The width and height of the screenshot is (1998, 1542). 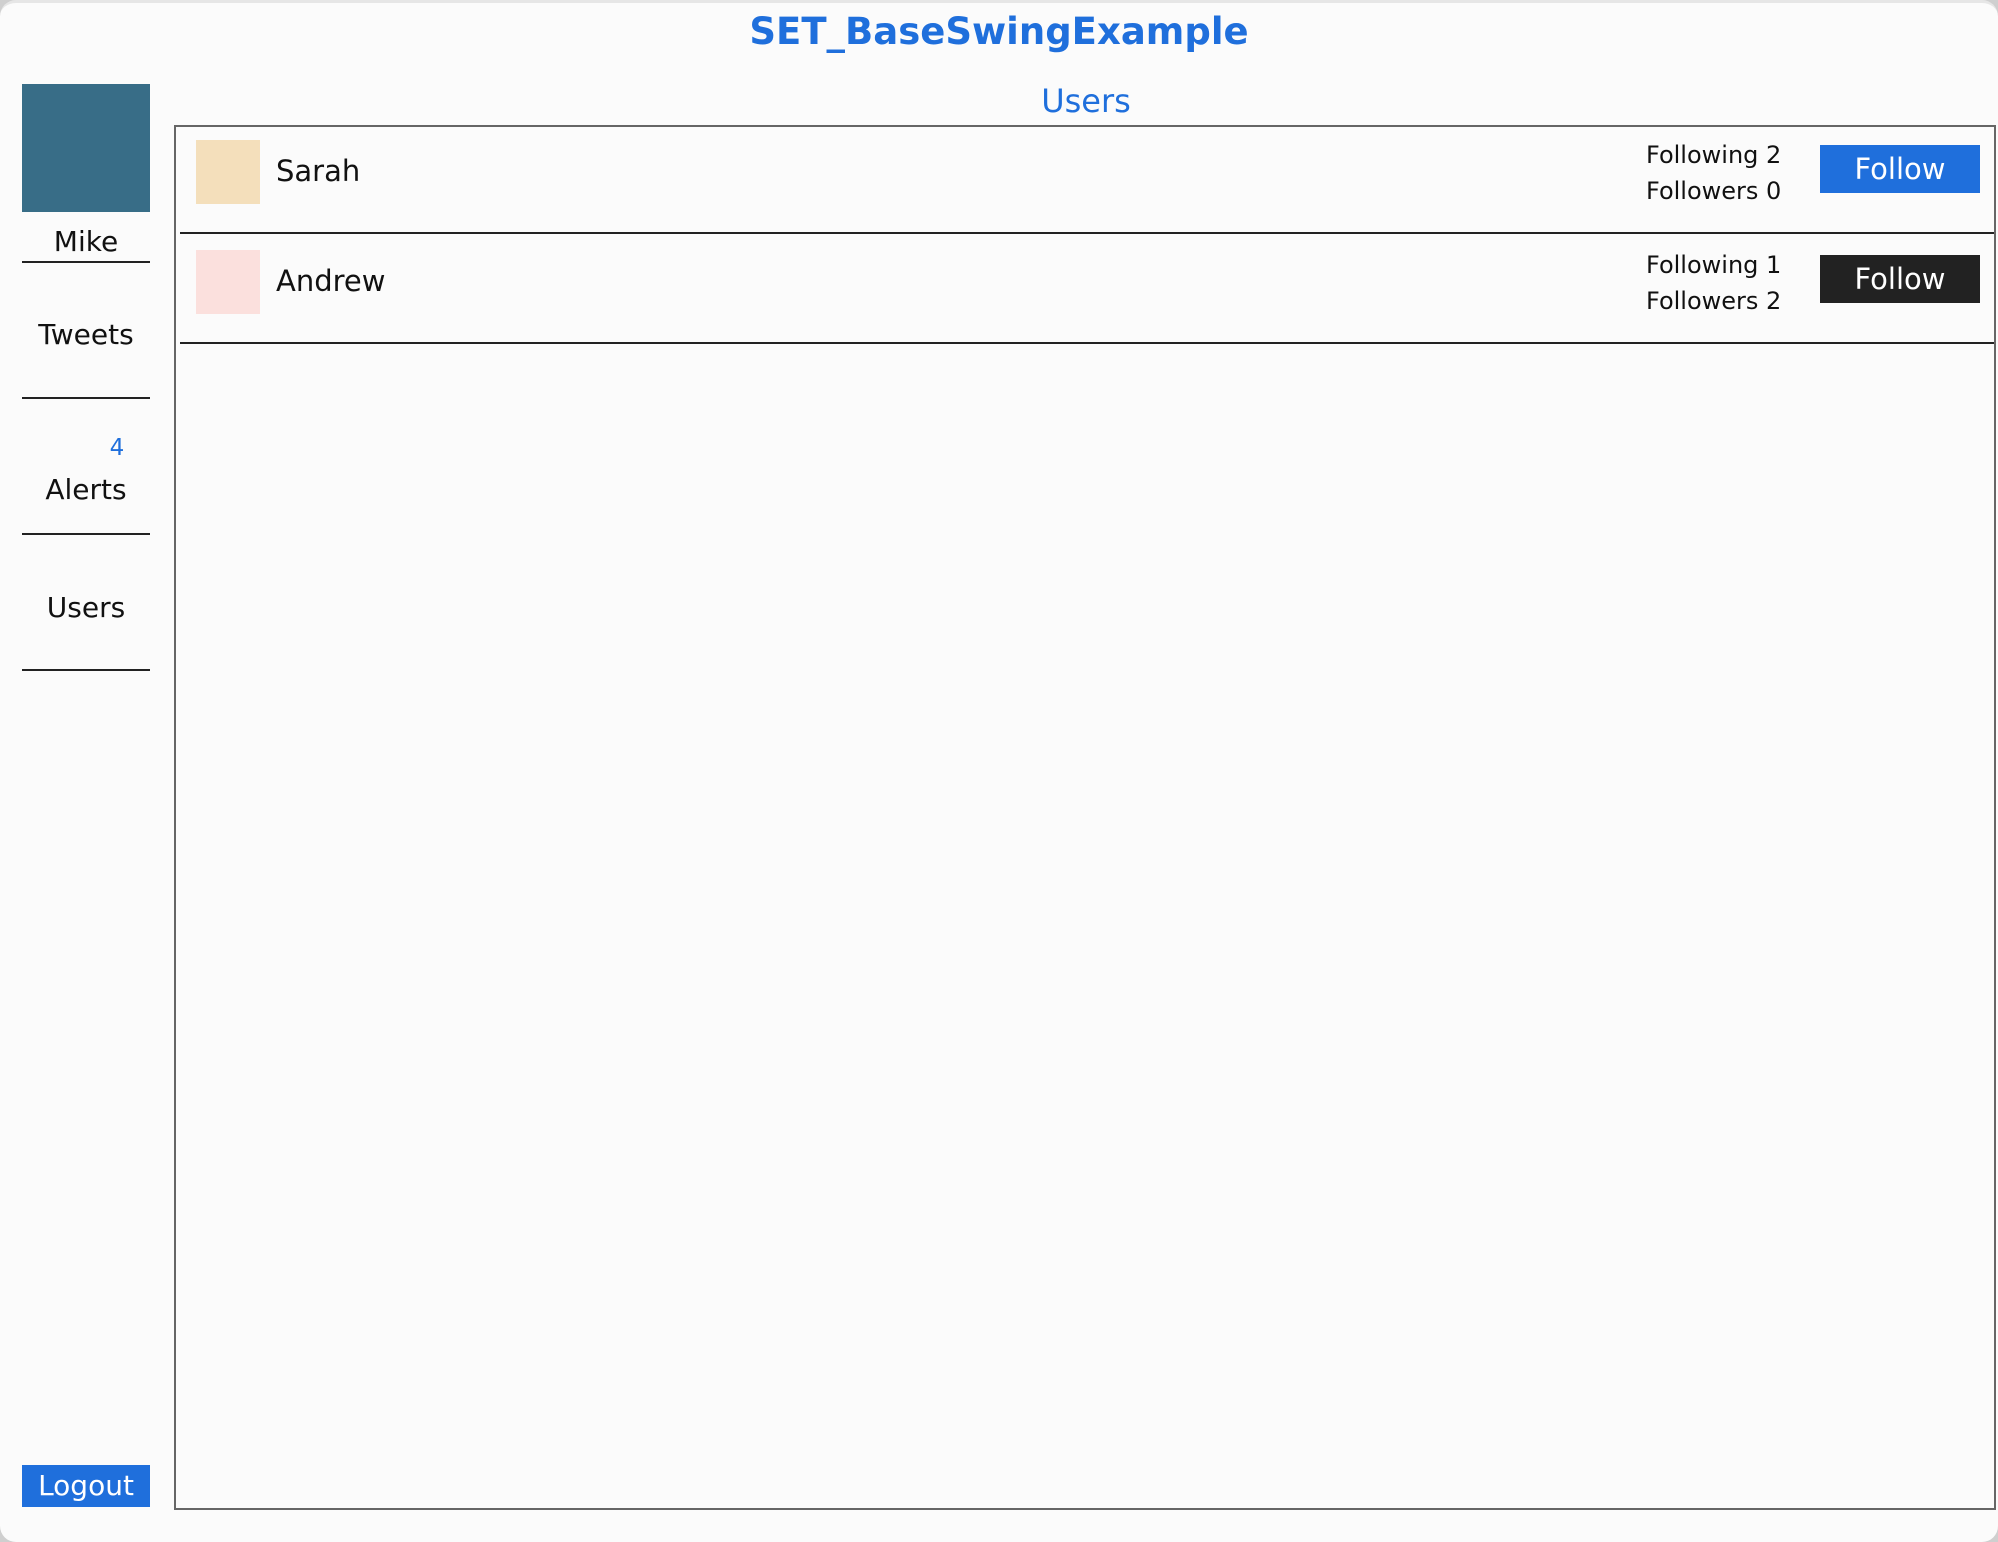 What do you see at coordinates (117, 448) in the screenshot?
I see `alerts-count-badge: 4` at bounding box center [117, 448].